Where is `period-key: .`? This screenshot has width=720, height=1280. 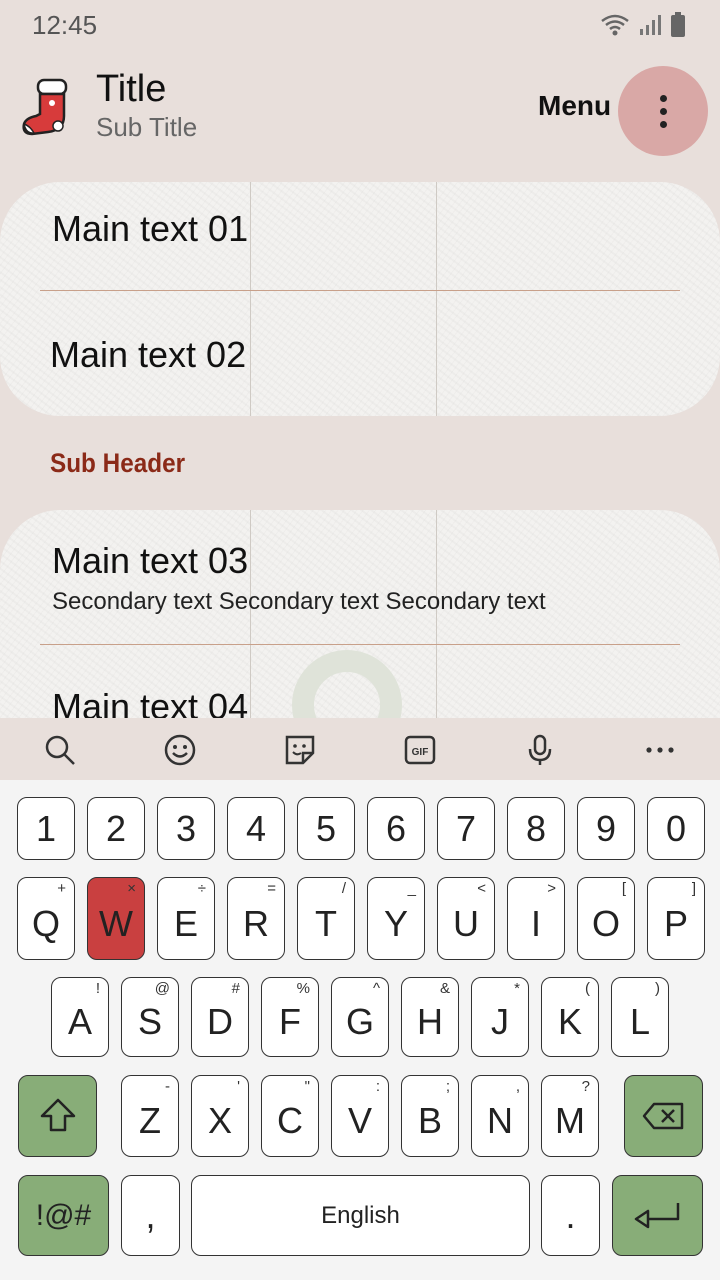
period-key: . is located at coordinates (570, 1215).